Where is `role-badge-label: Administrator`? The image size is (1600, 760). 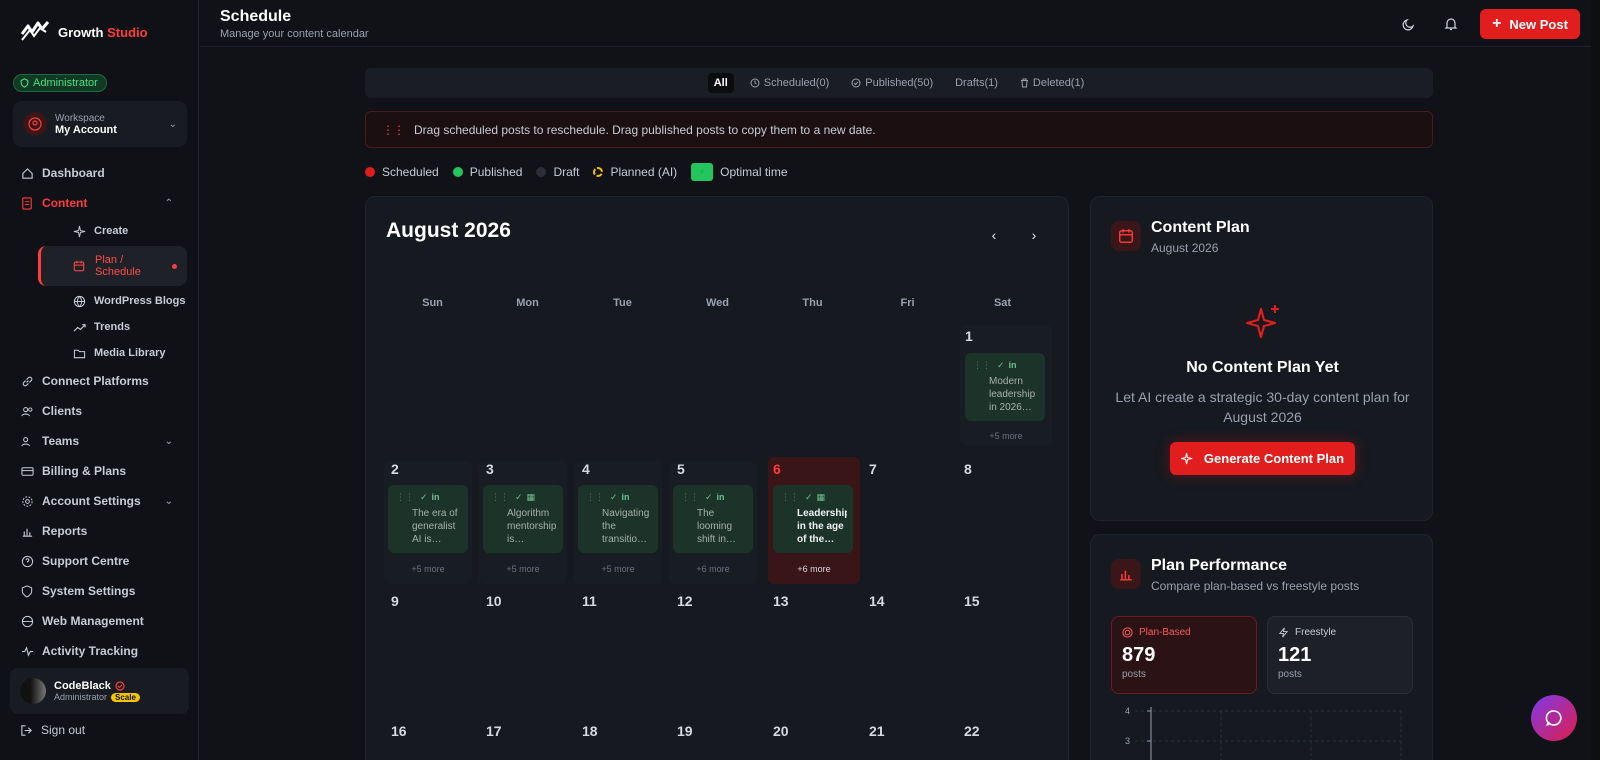 role-badge-label: Administrator is located at coordinates (65, 83).